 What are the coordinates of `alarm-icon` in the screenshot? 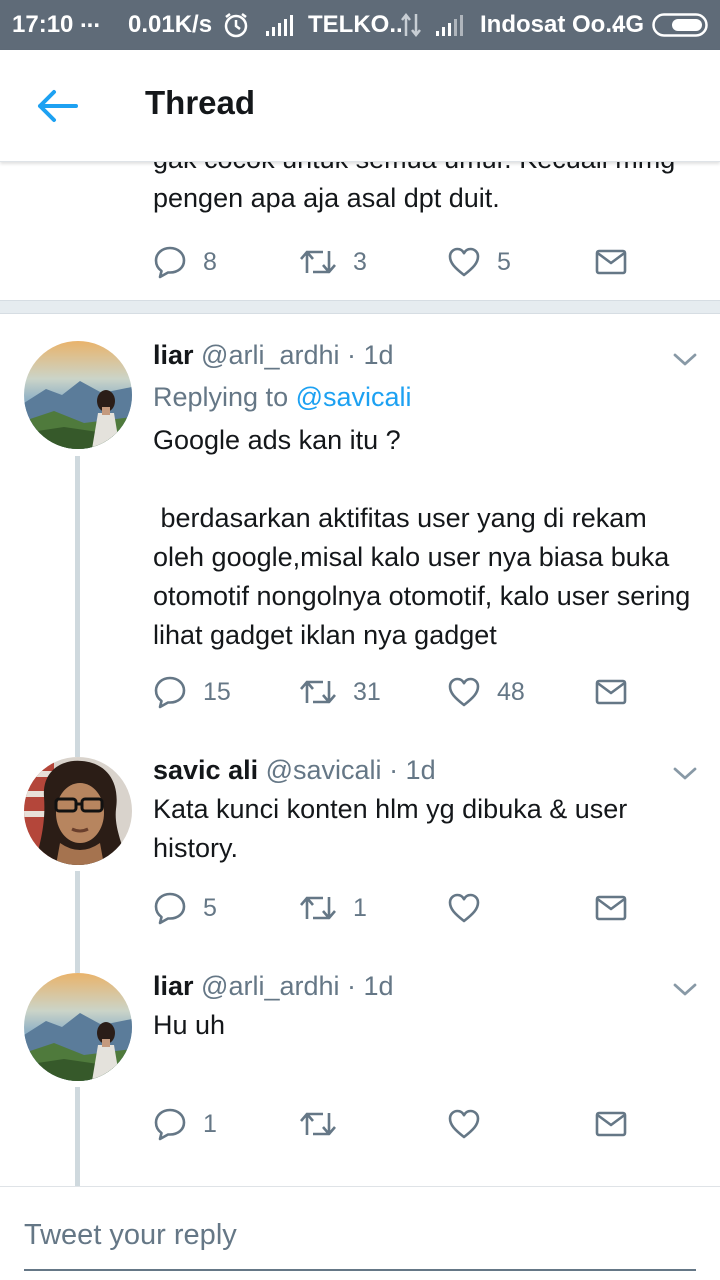 It's located at (236, 25).